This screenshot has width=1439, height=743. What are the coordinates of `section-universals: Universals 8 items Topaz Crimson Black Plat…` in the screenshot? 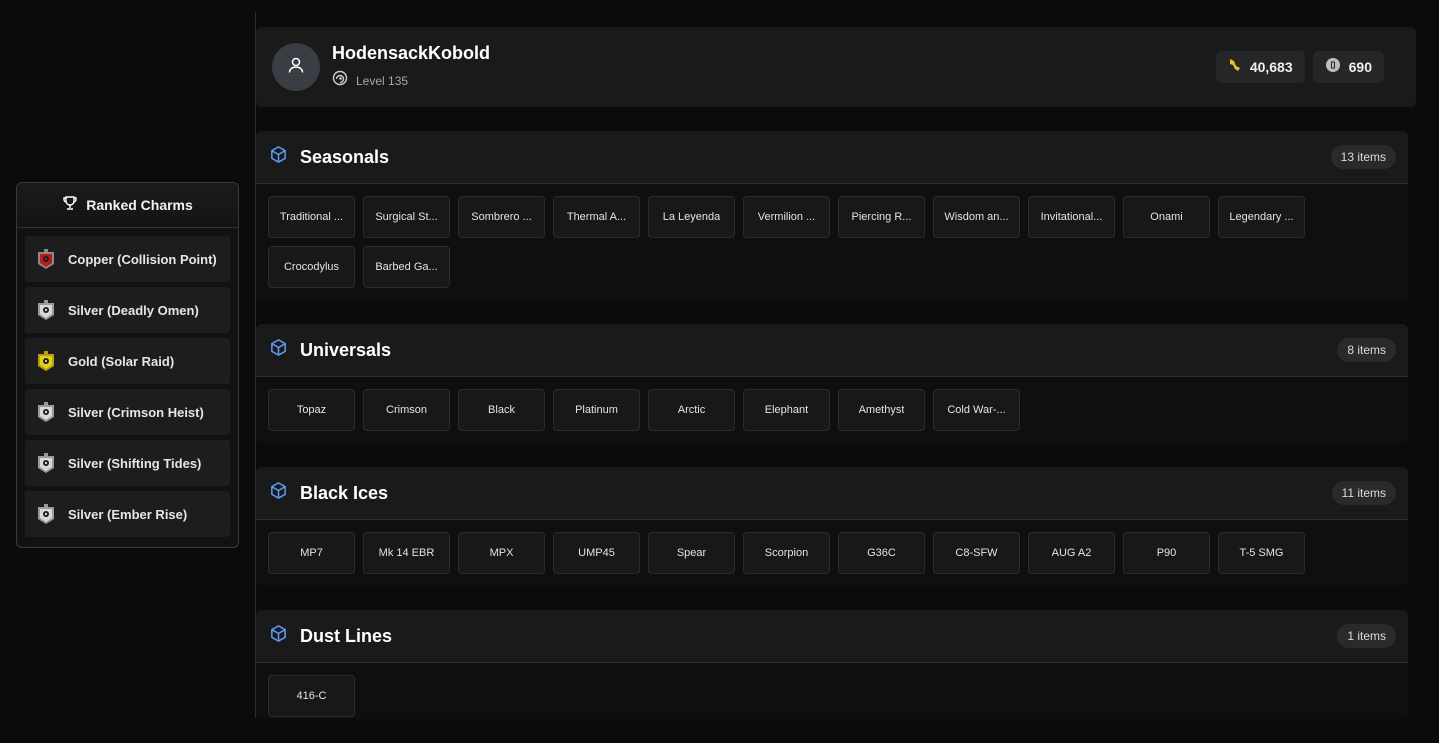 It's located at (832, 383).